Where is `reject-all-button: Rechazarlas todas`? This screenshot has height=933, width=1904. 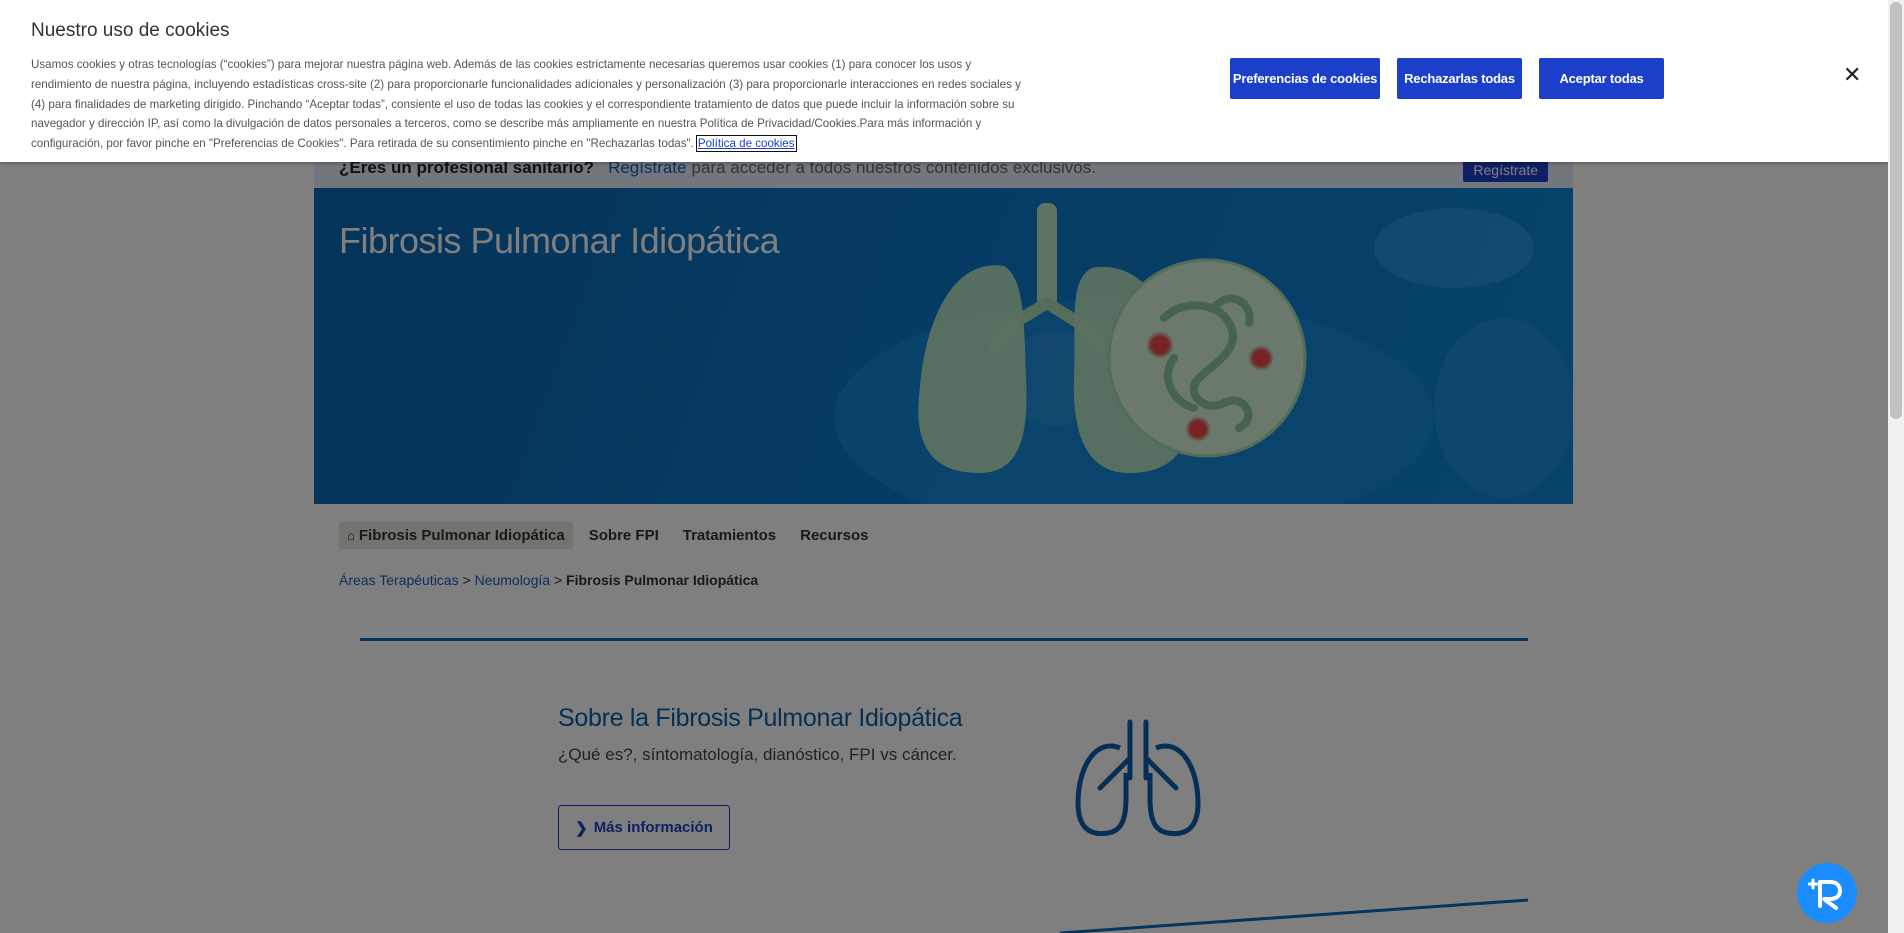 reject-all-button: Rechazarlas todas is located at coordinates (1459, 78).